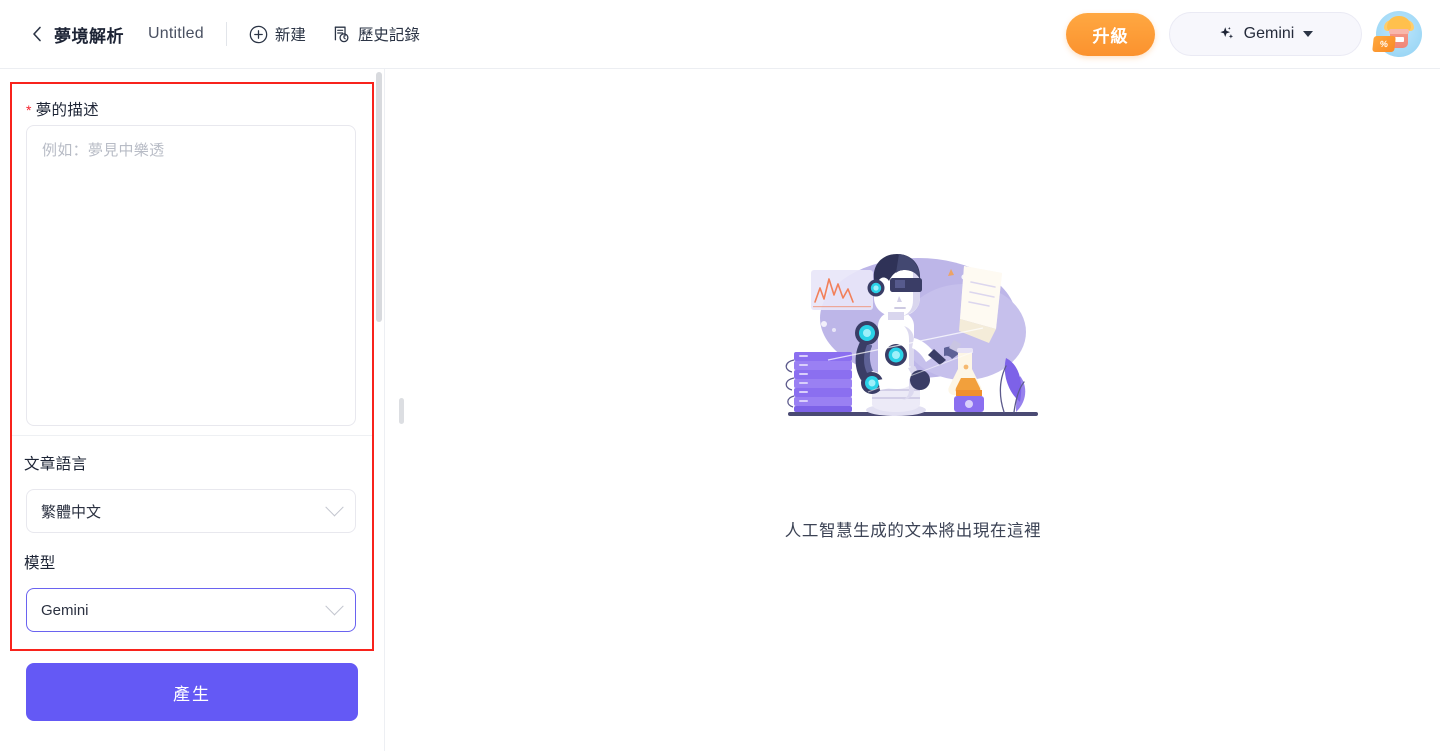  I want to click on plus-circle-icon, so click(258, 34).